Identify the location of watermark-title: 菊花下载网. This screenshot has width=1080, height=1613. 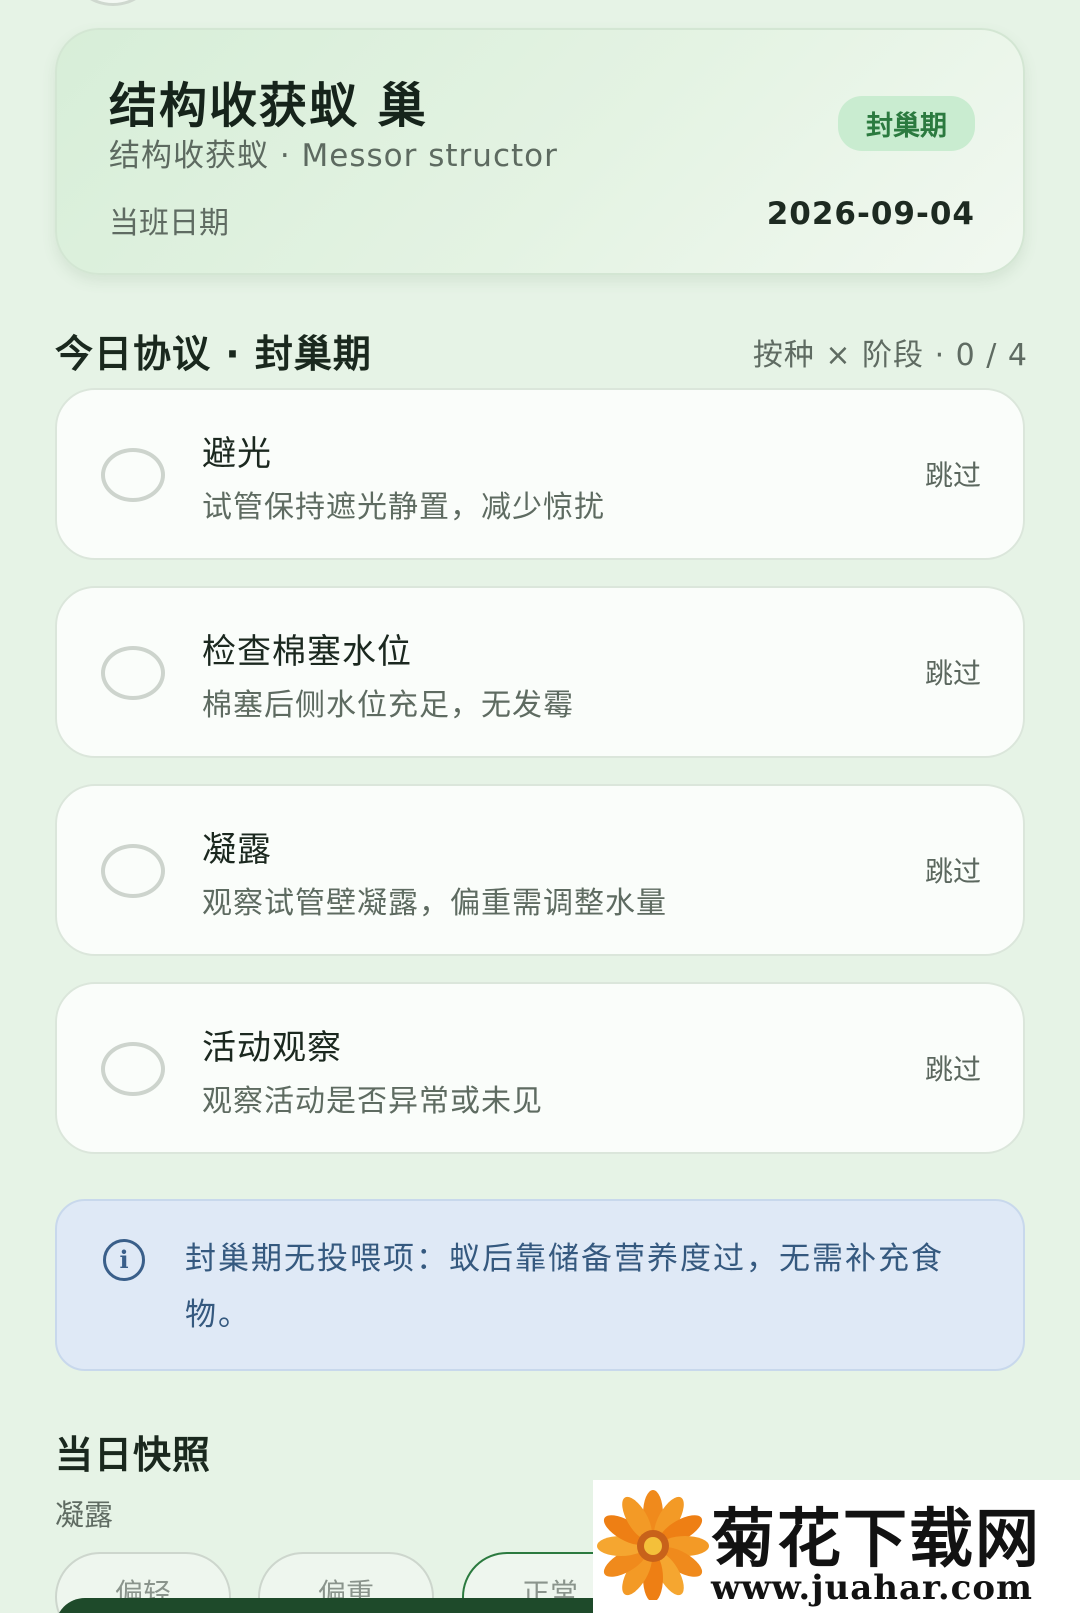
(876, 1540).